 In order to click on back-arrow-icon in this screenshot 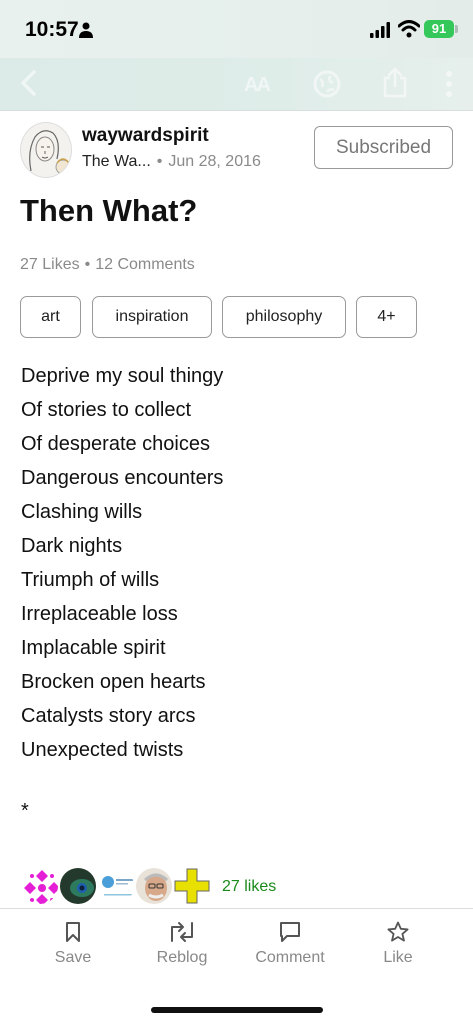, I will do `click(29, 83)`.